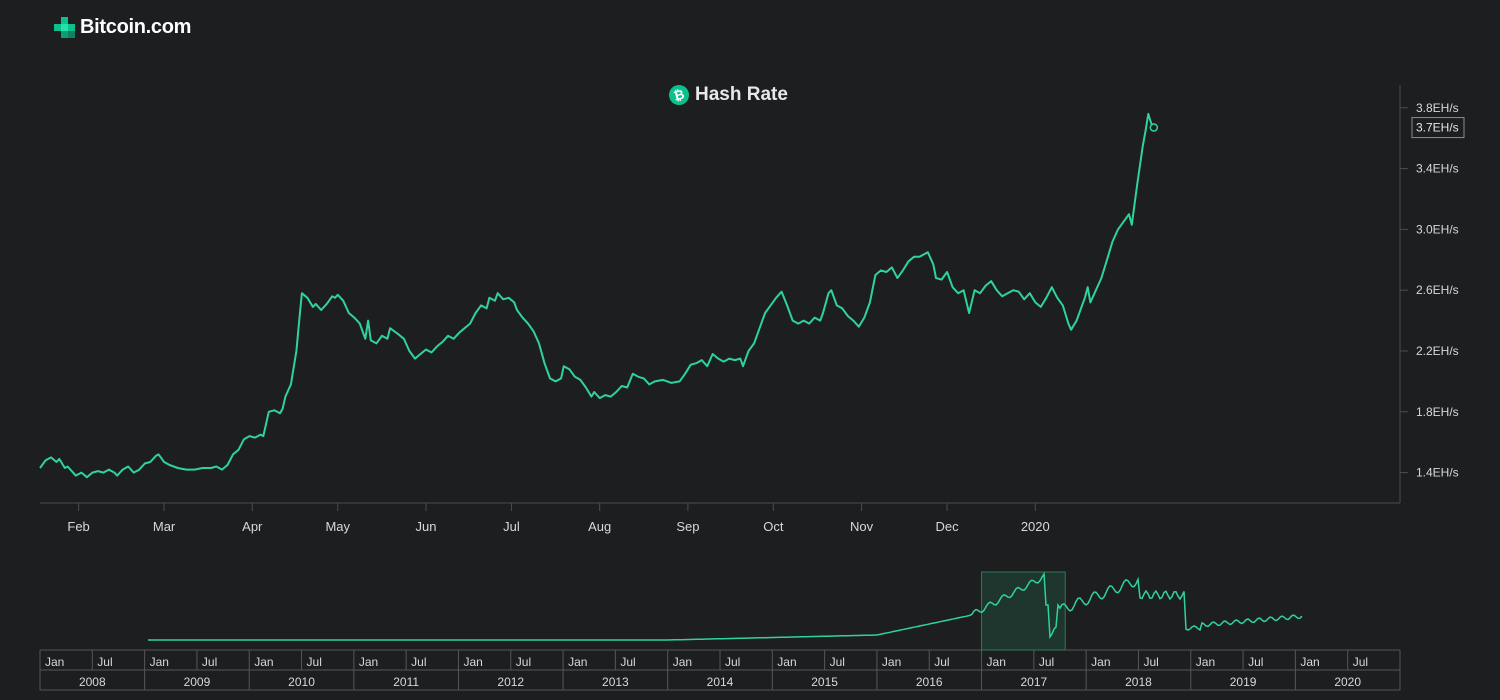  I want to click on navigator-series-line, so click(725, 606).